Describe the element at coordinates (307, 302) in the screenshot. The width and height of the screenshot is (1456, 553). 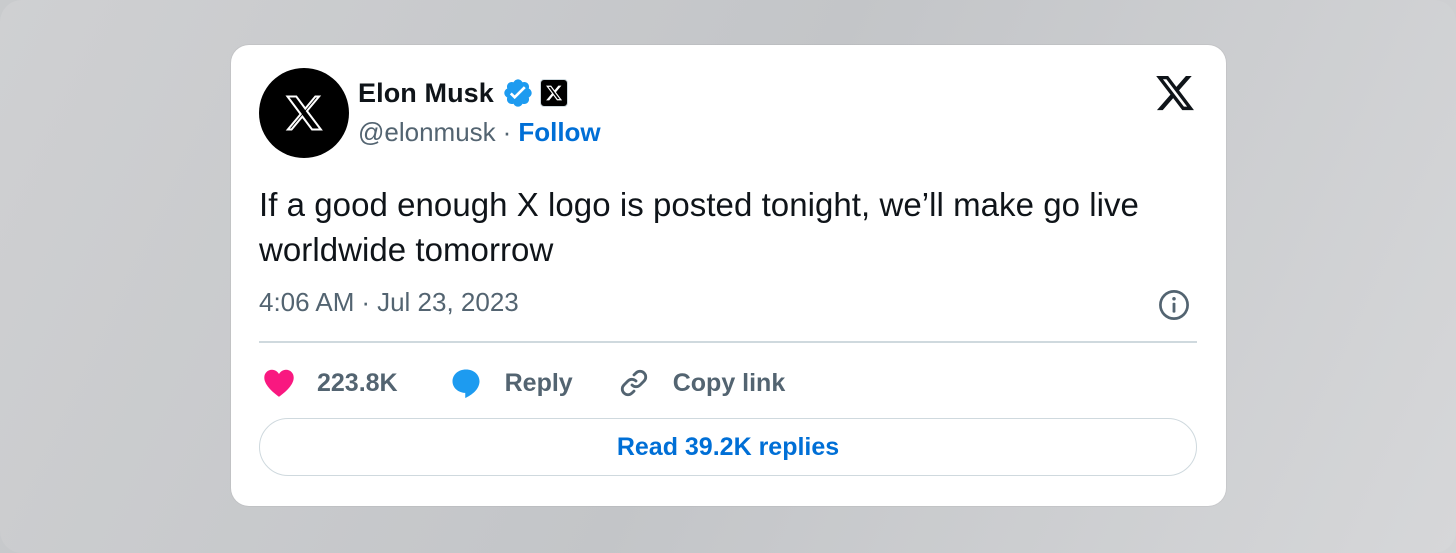
I see `tweet-time: 4:06 AM` at that location.